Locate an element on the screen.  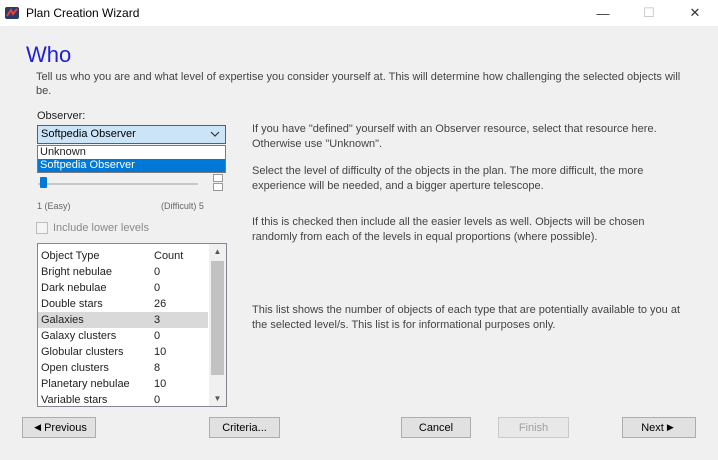
include-lower-checkbox is located at coordinates (42, 228).